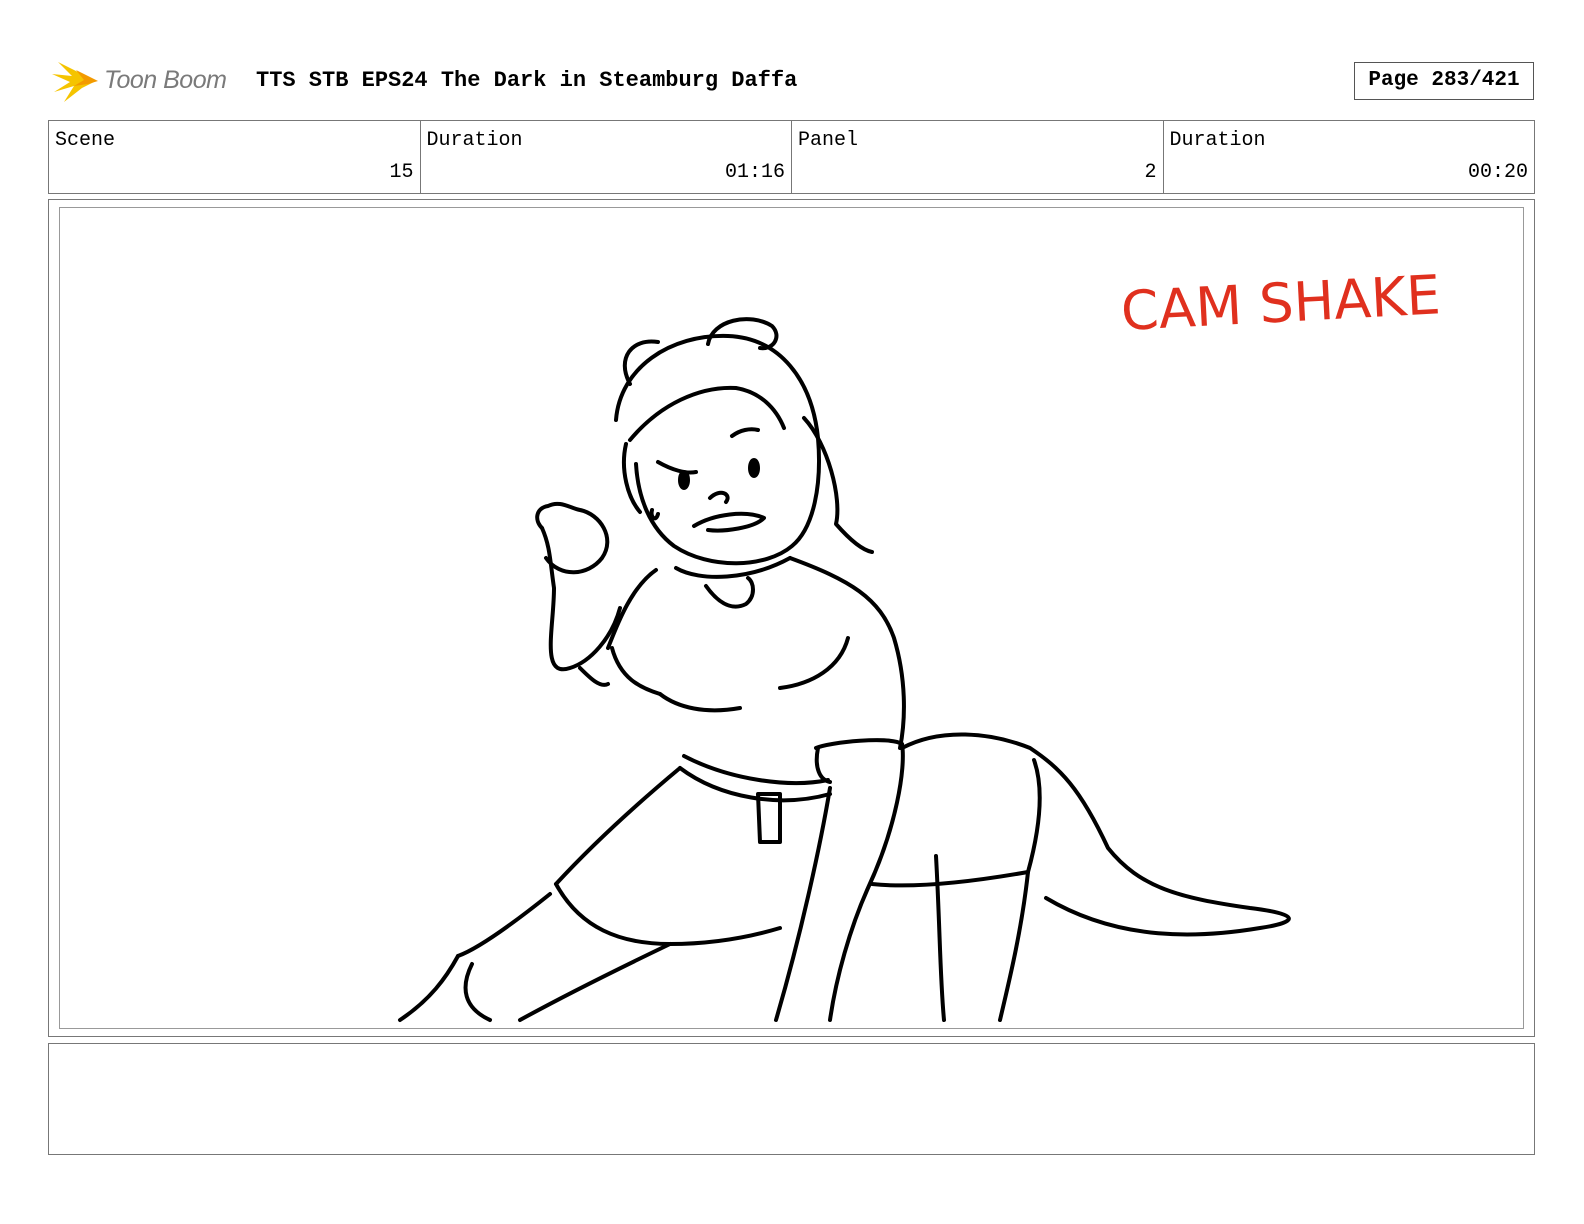  Describe the element at coordinates (75, 82) in the screenshot. I see `logo-burst-icon` at that location.